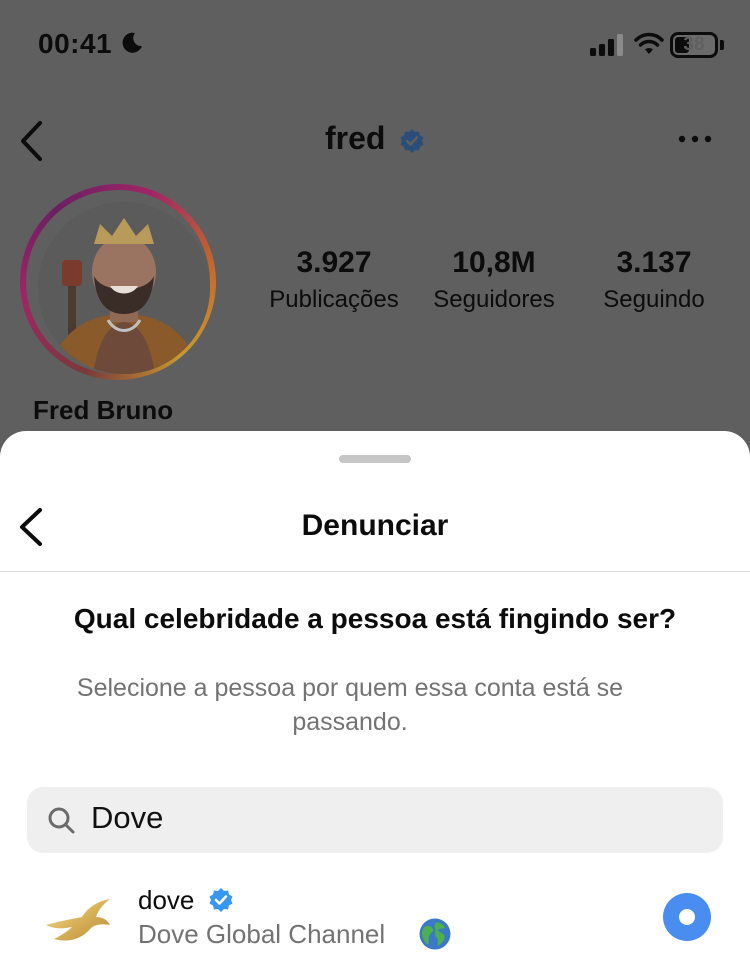 Image resolution: width=750 pixels, height=965 pixels. I want to click on result-name: dove, so click(166, 900).